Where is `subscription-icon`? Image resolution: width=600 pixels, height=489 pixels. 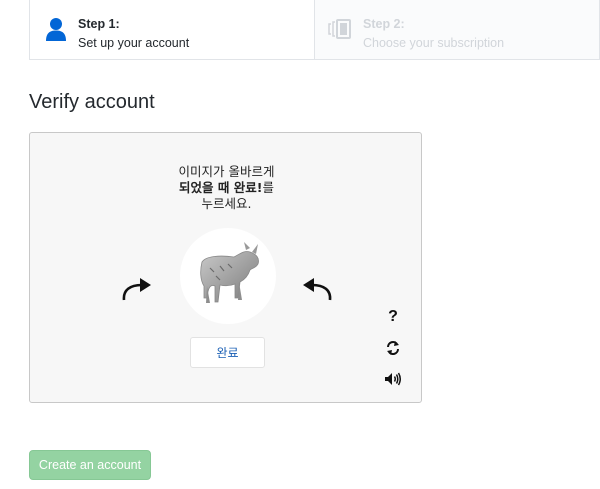 subscription-icon is located at coordinates (341, 29).